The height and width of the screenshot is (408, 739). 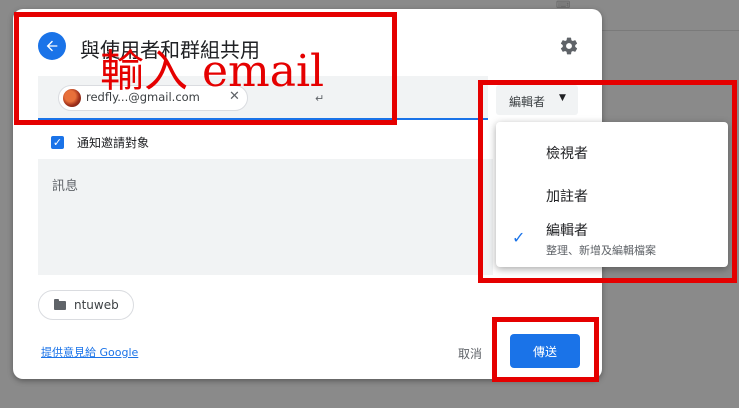 I want to click on folder-name: ntuweb, so click(x=96, y=305).